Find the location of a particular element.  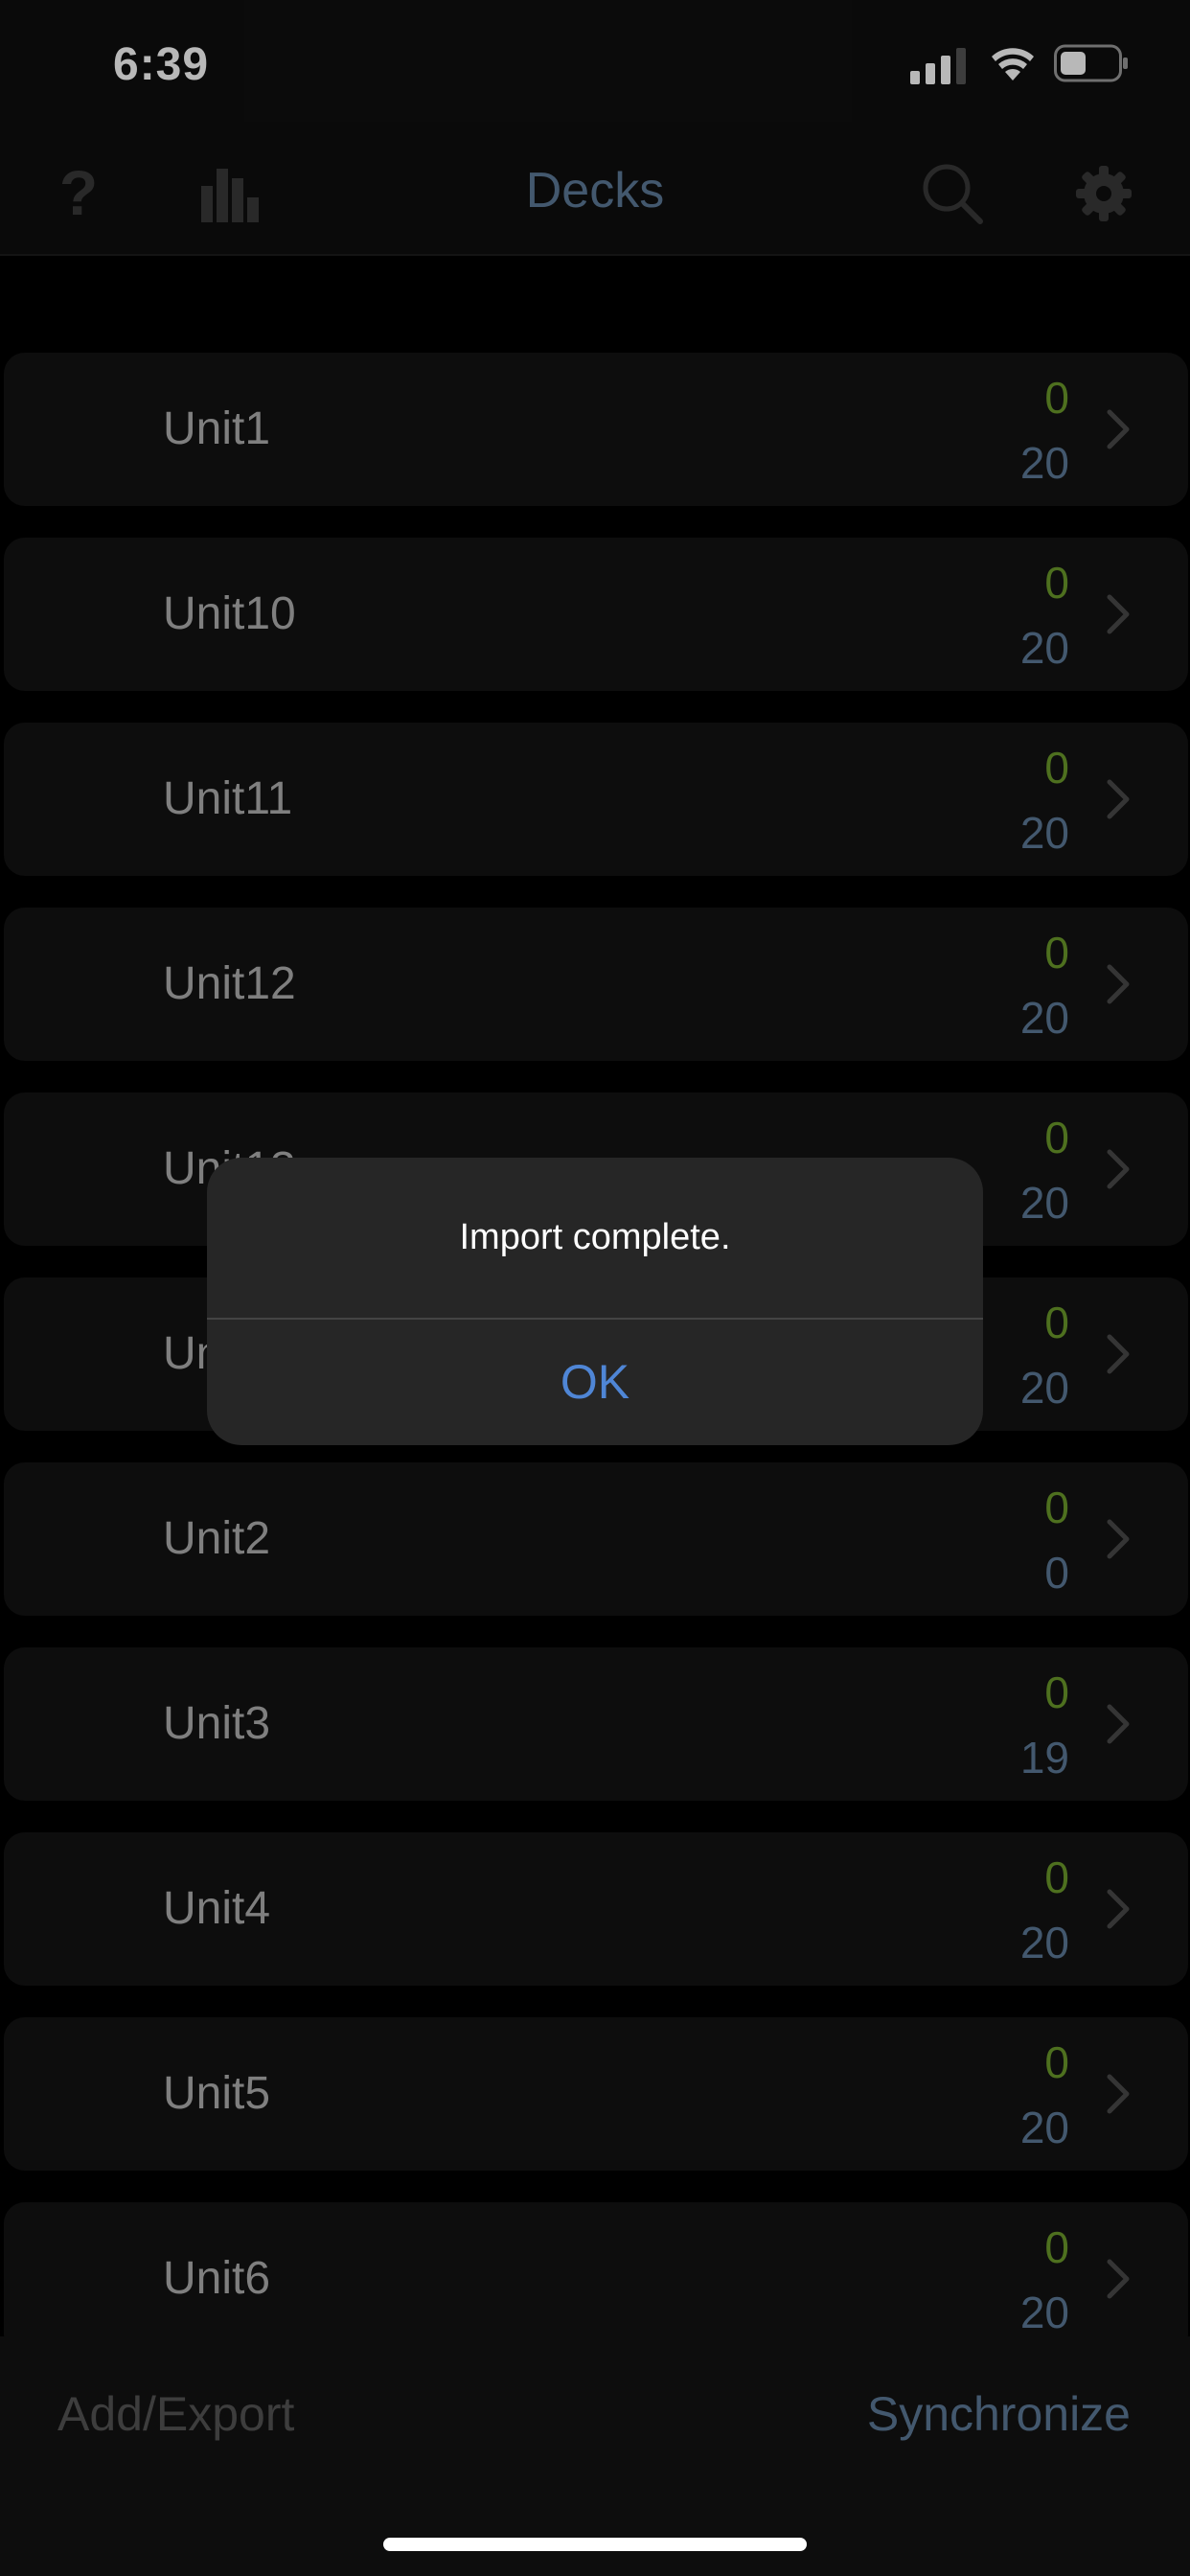

alert-ok-button: OK is located at coordinates (595, 1382).